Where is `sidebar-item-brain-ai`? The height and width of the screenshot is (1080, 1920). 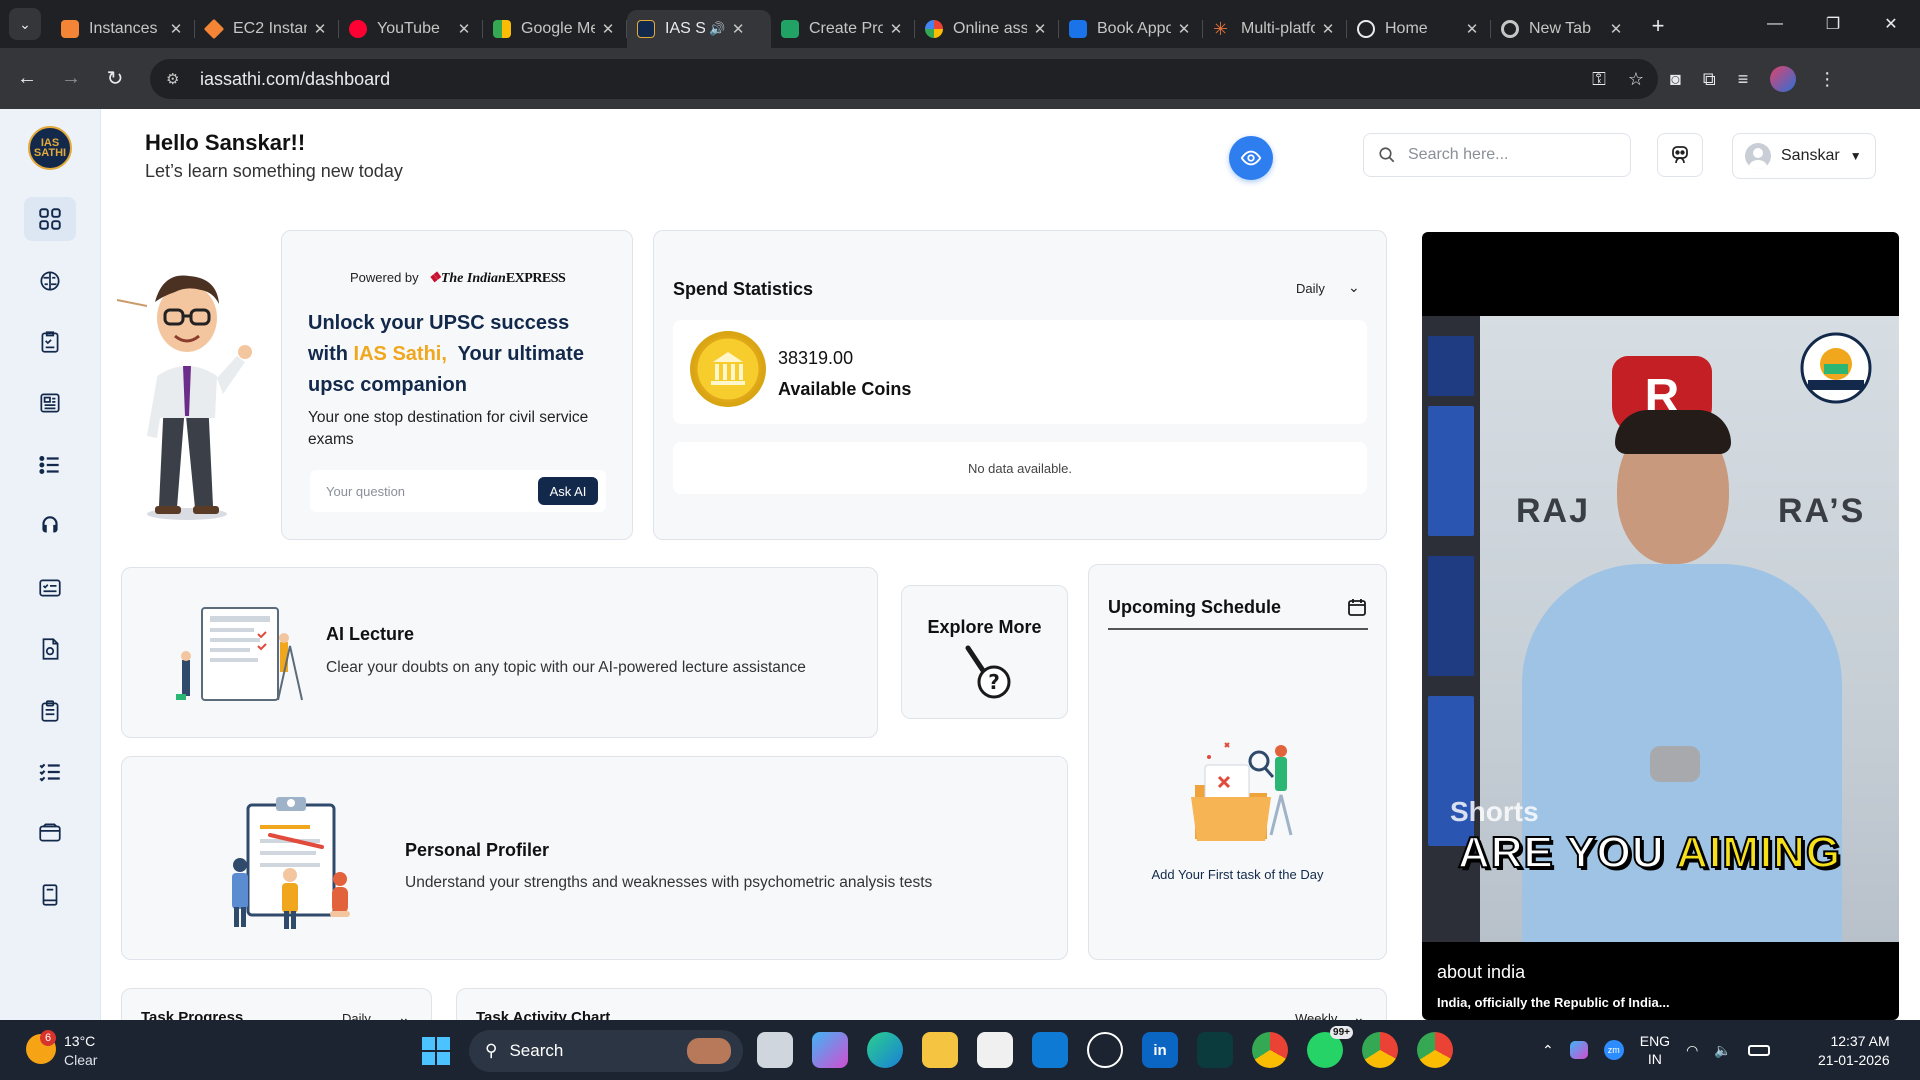 sidebar-item-brain-ai is located at coordinates (50, 281).